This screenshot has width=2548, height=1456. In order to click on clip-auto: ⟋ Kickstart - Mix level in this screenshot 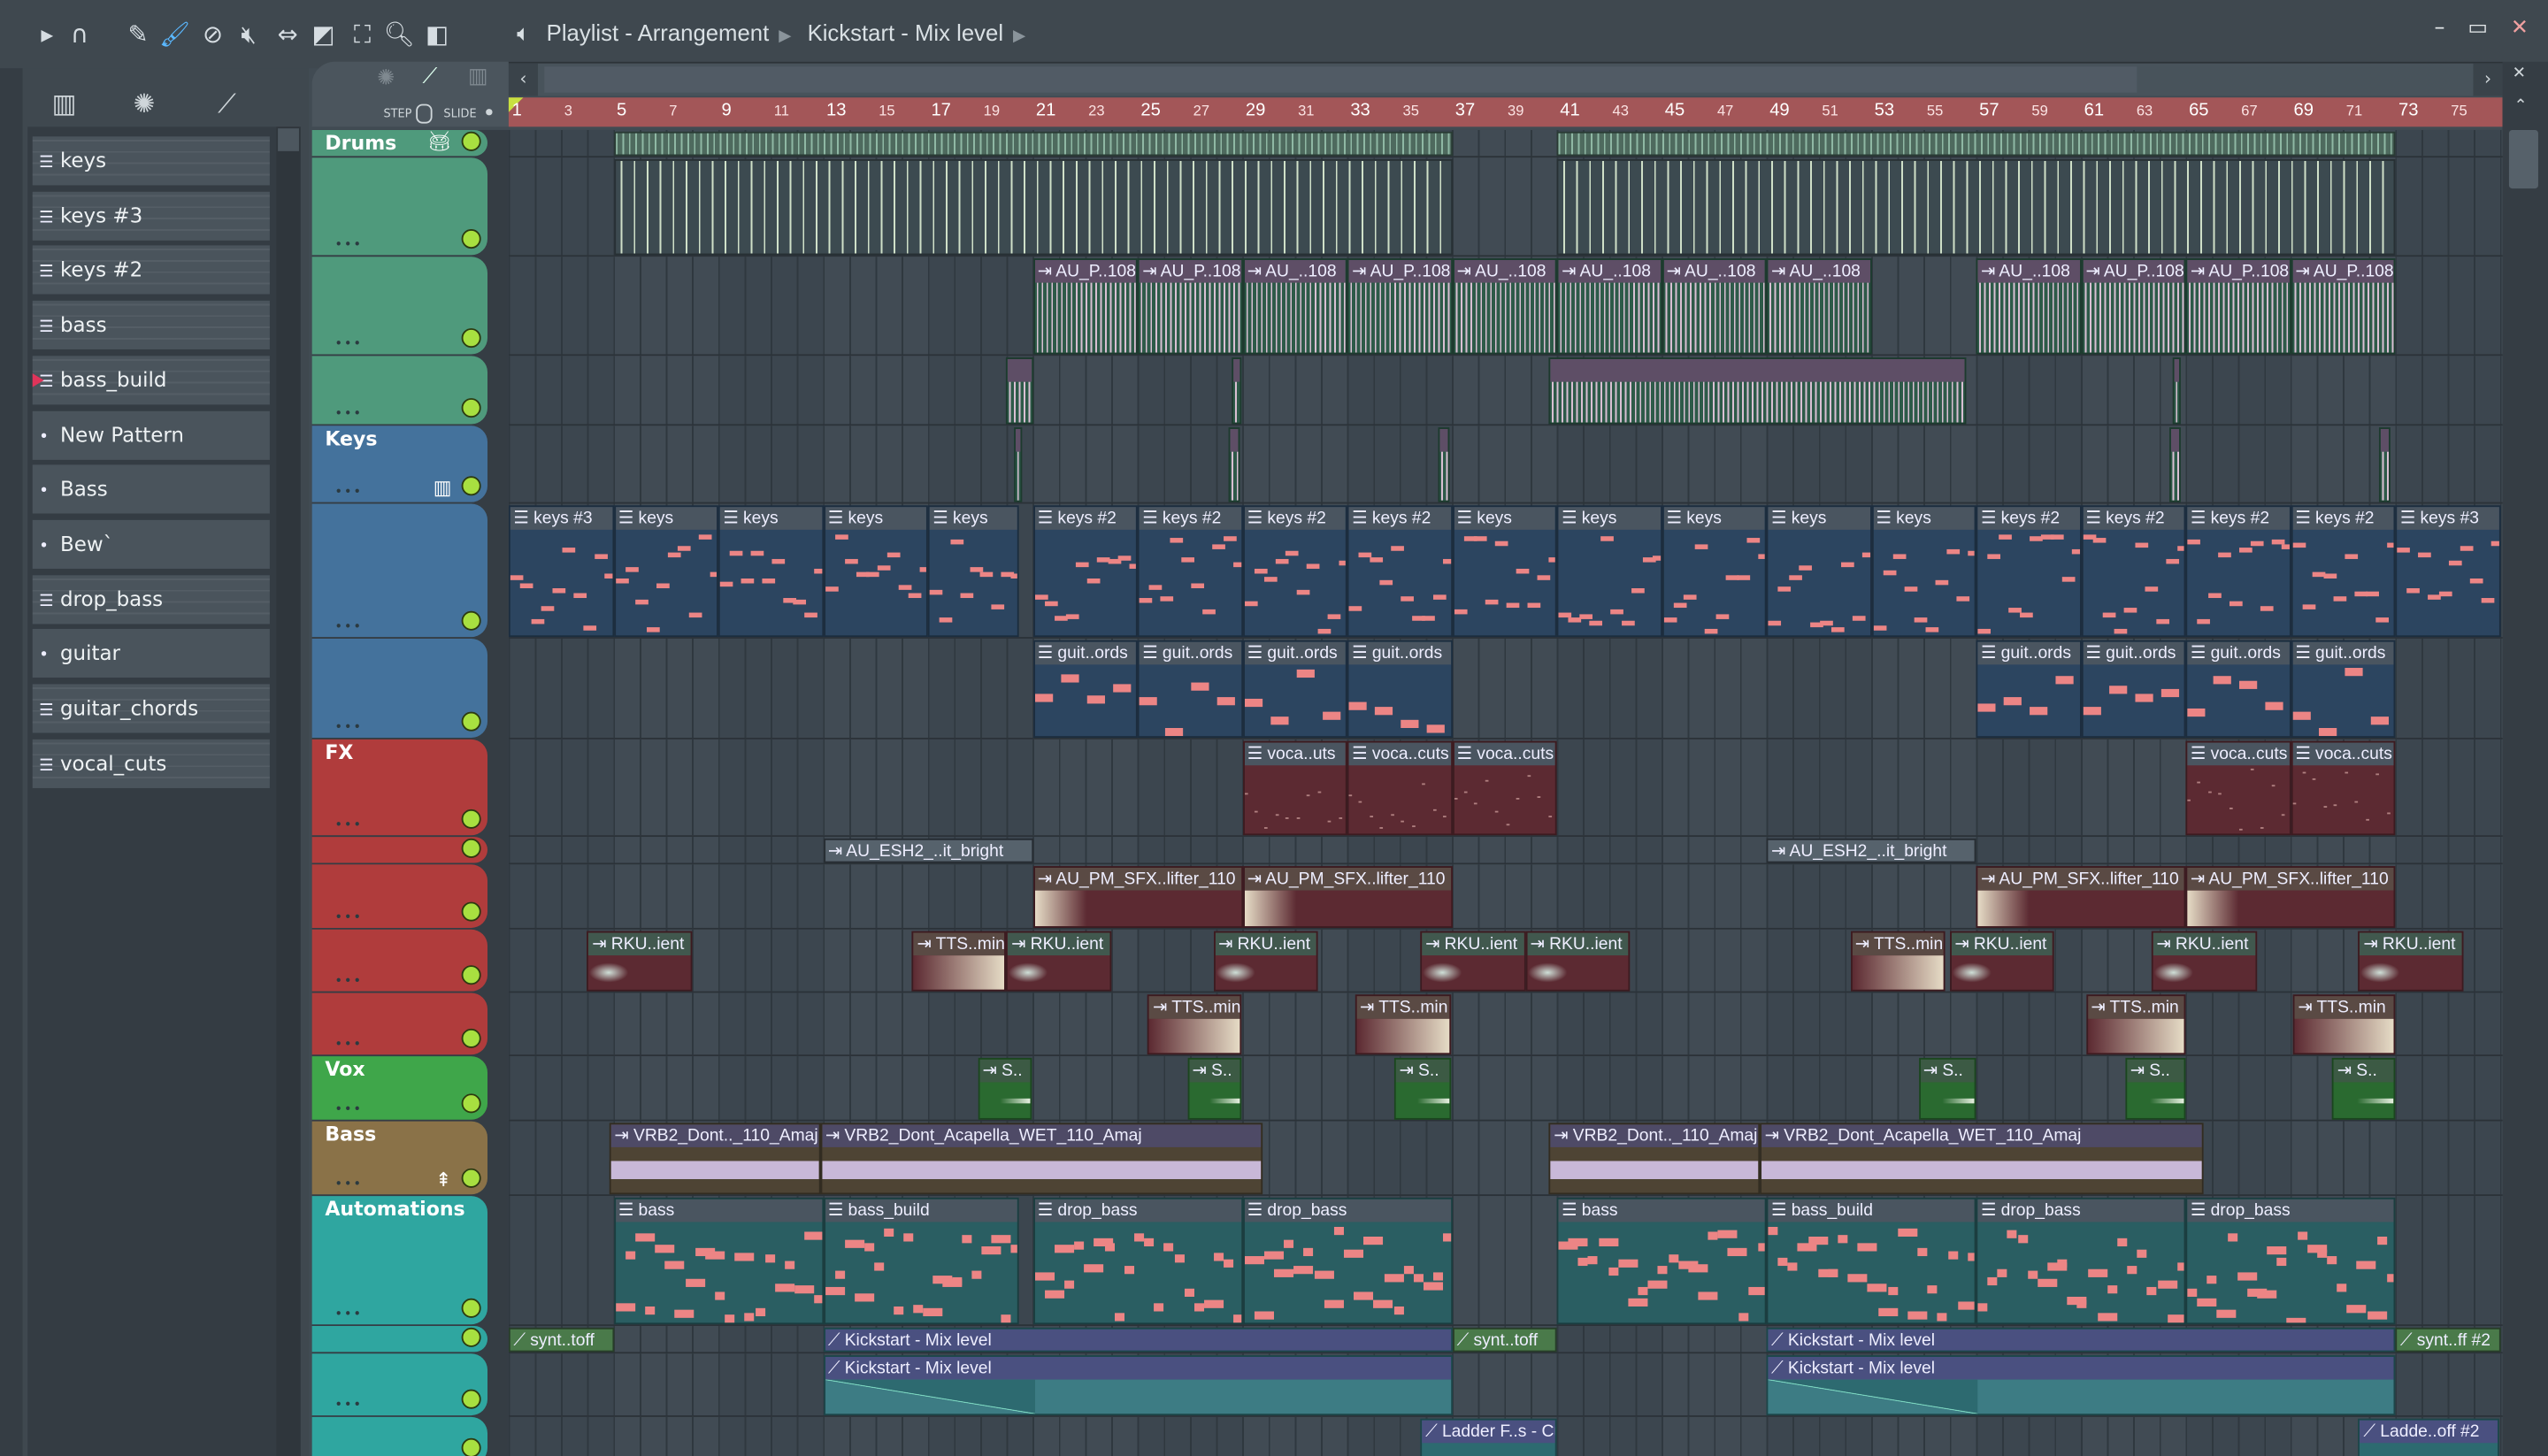, I will do `click(2081, 1340)`.